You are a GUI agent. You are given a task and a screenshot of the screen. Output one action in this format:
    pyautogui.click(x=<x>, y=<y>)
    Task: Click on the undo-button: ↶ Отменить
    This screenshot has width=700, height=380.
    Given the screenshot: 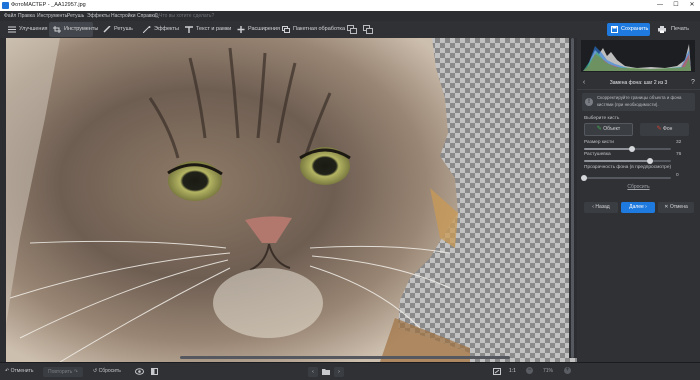 What is the action you would take?
    pyautogui.click(x=19, y=371)
    